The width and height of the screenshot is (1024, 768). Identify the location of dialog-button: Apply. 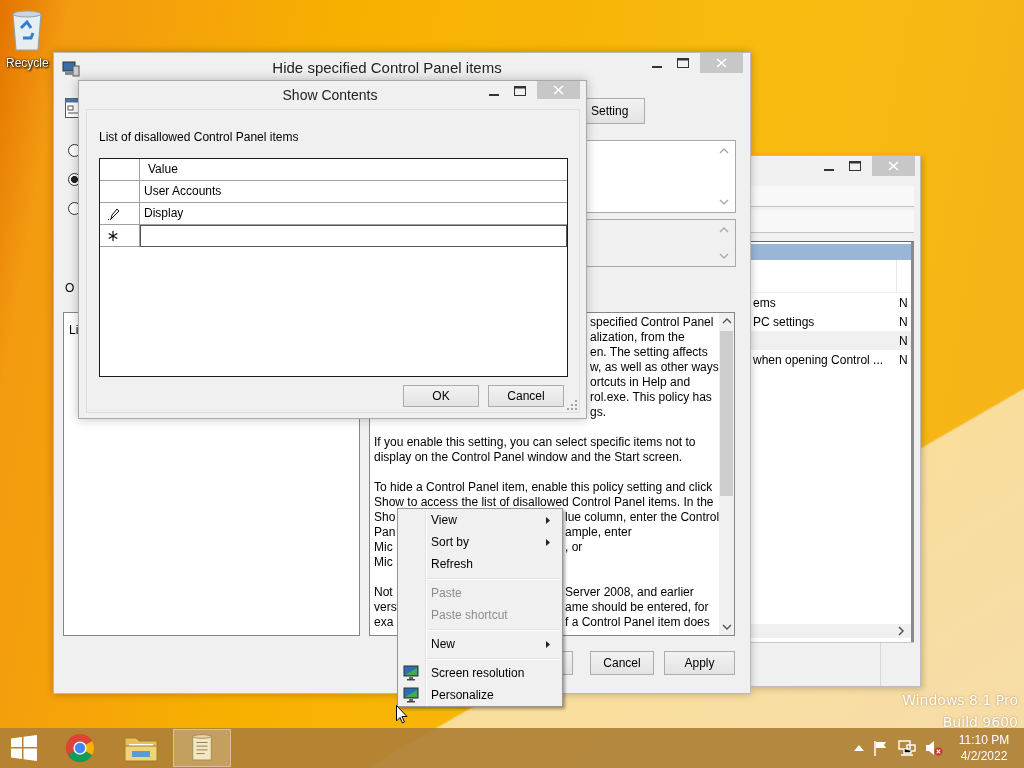
(699, 663).